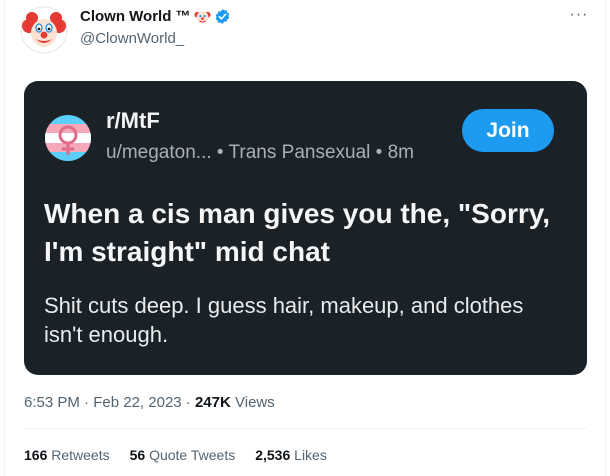 This screenshot has height=476, width=610. What do you see at coordinates (291, 455) in the screenshot?
I see `likes-stat: 2,536 Likes` at bounding box center [291, 455].